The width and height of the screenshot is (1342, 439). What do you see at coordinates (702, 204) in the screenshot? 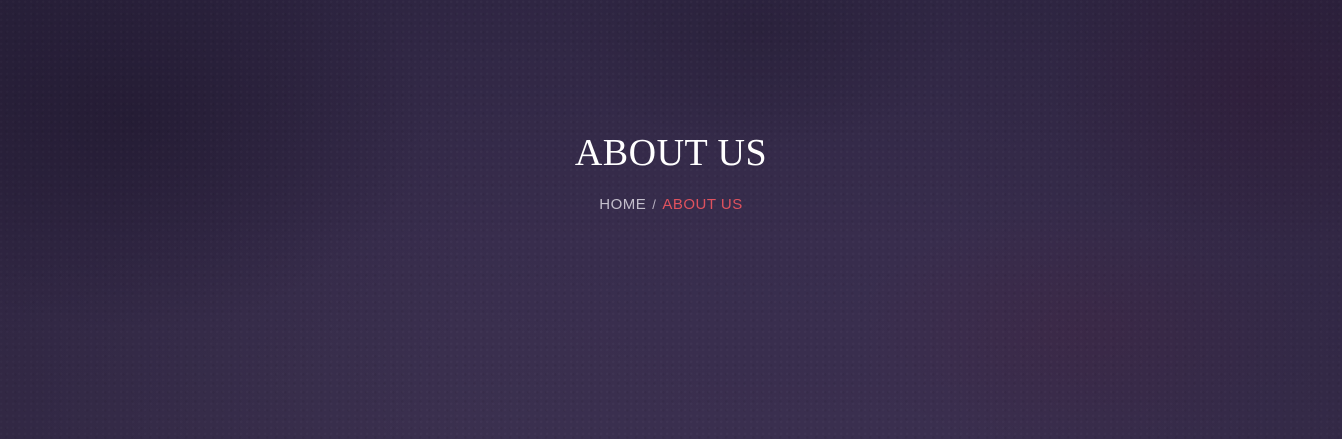
I see `breadcrumb-current-page: ABOUT US` at bounding box center [702, 204].